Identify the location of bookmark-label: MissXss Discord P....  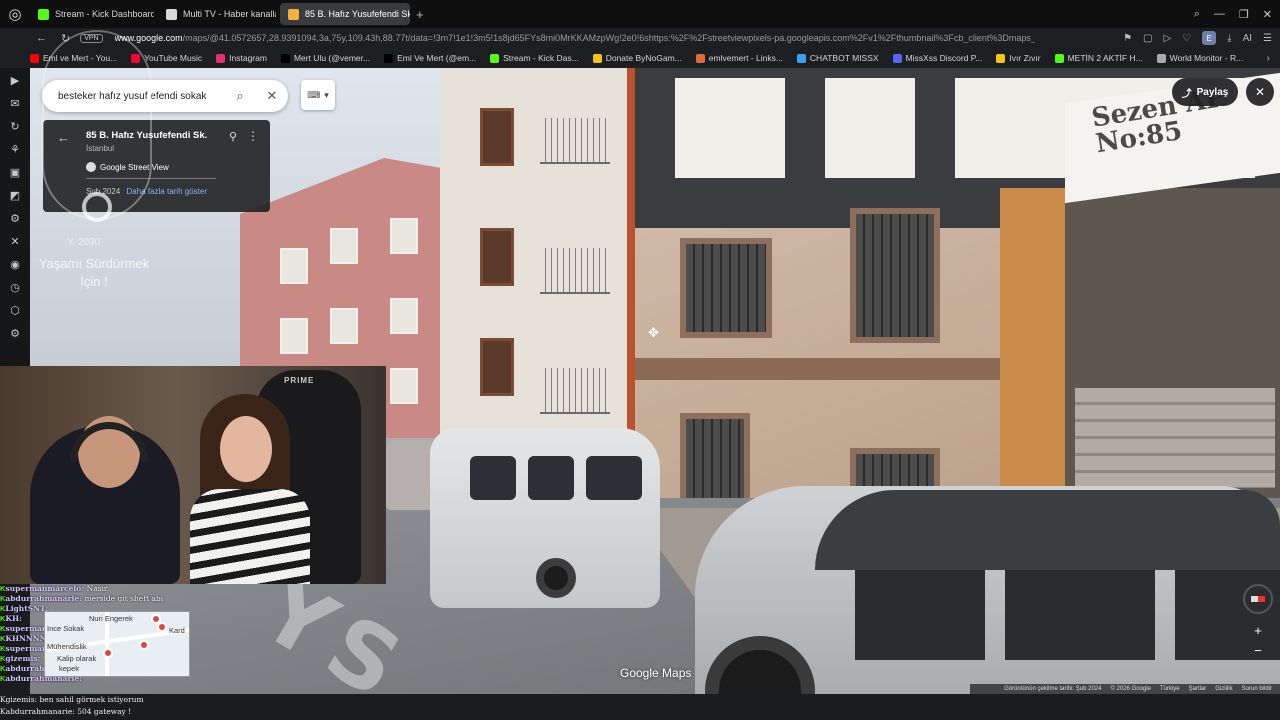
(944, 58).